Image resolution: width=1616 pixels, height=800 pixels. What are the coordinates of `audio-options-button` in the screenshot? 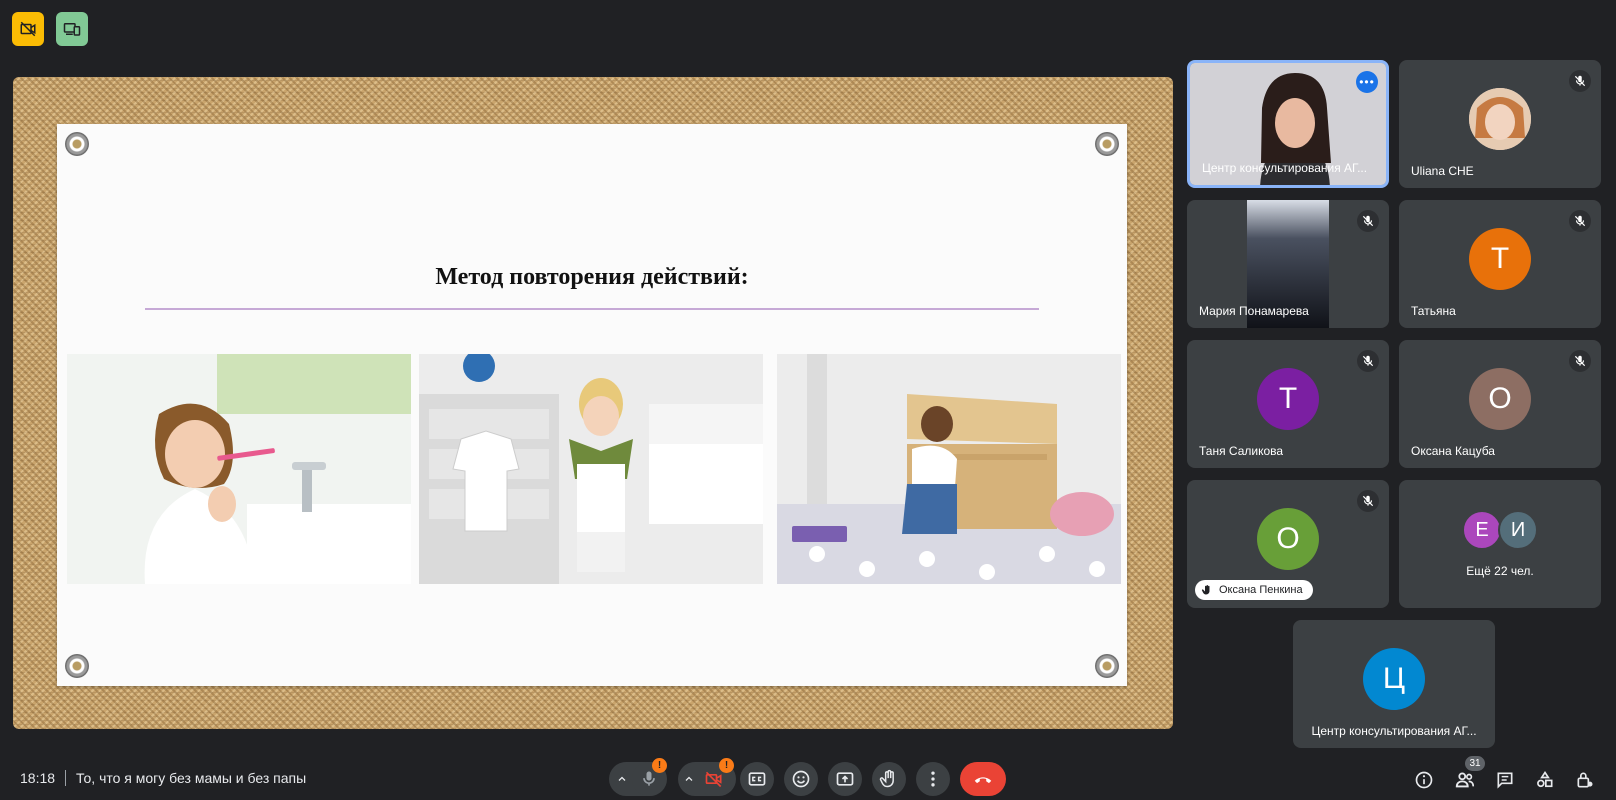 It's located at (622, 779).